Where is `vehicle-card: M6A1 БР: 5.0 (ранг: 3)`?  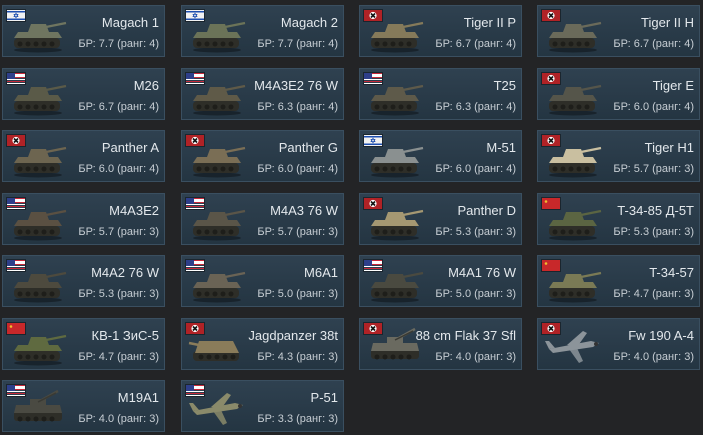
vehicle-card: M6A1 БР: 5.0 (ранг: 3) is located at coordinates (262, 281).